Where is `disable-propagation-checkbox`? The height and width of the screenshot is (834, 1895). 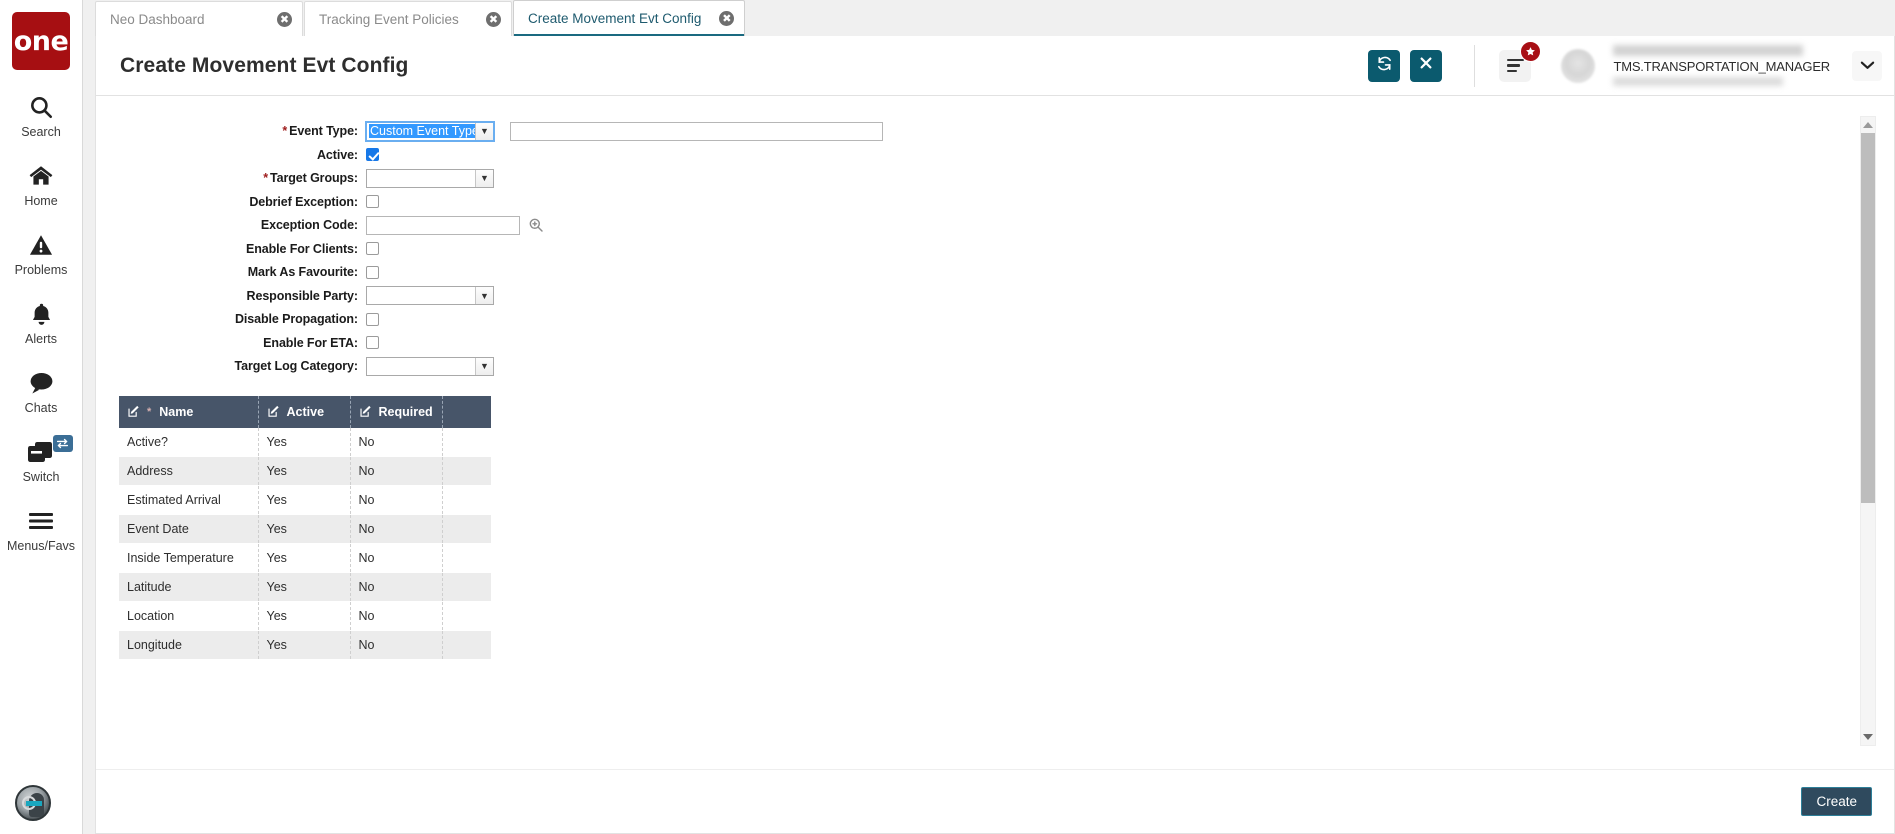 disable-propagation-checkbox is located at coordinates (372, 319).